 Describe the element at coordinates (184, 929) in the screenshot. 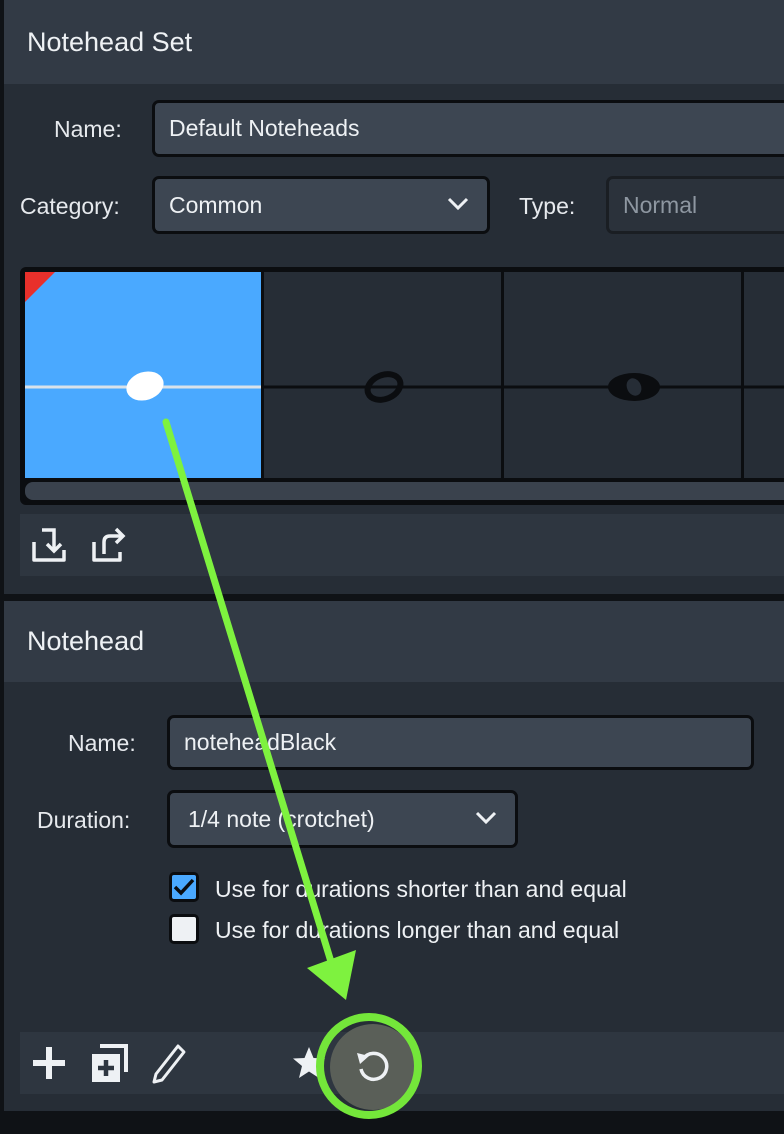

I see `longer-durations-checkbox` at that location.